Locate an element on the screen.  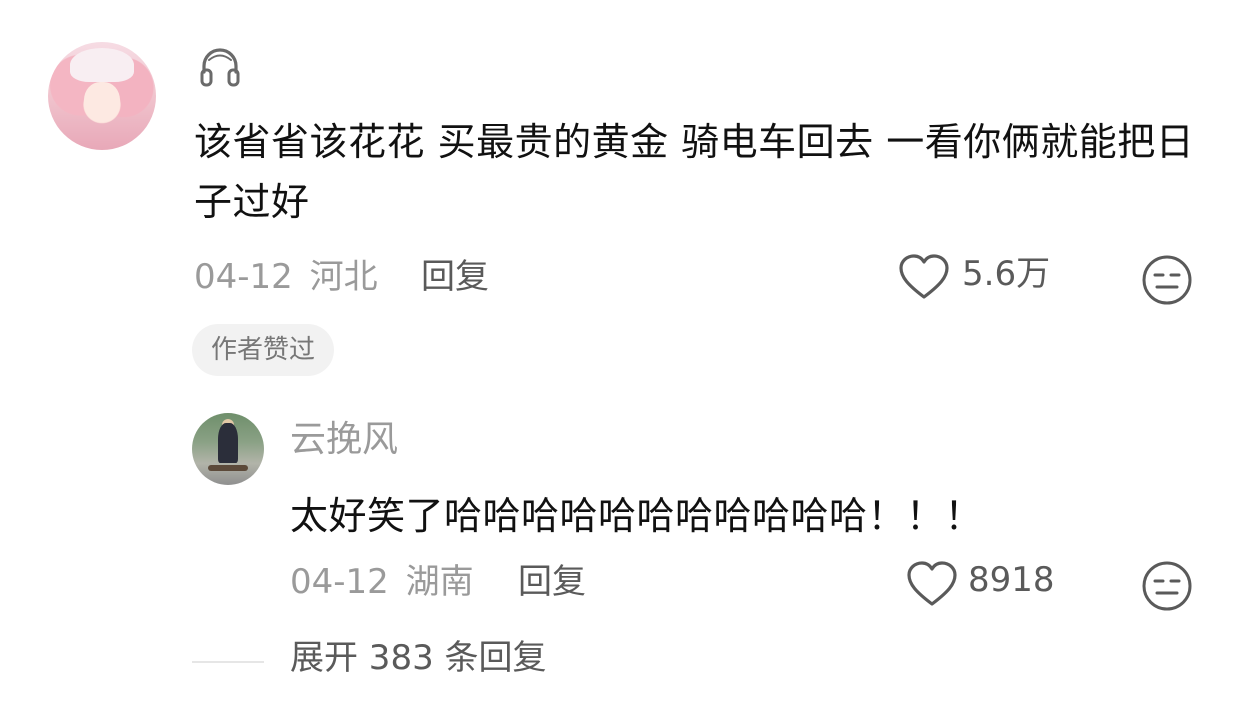
reply-meta: 04-12 湖南 is located at coordinates (382, 582).